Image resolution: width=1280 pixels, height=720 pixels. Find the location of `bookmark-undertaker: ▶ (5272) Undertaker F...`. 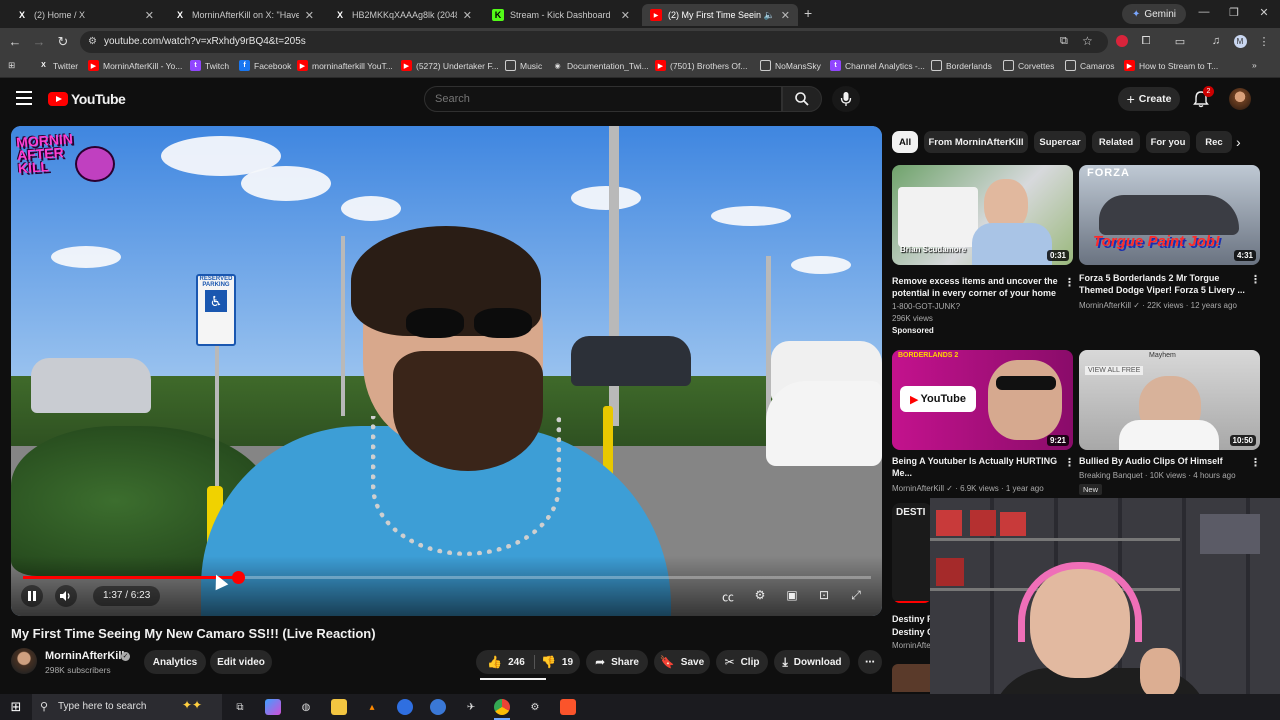

bookmark-undertaker: ▶ (5272) Undertaker F... is located at coordinates (450, 65).